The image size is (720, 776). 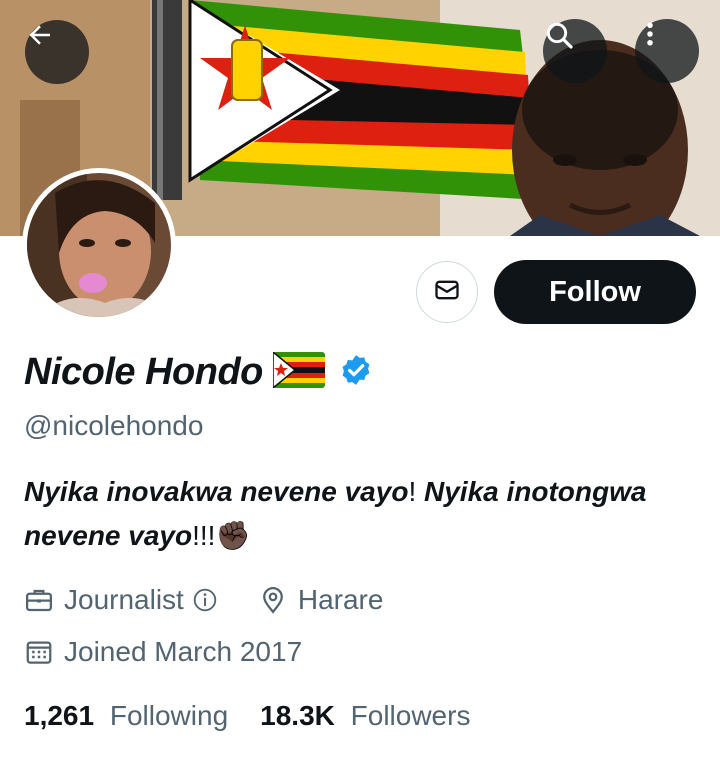 I want to click on bio-text-part4: !!!, so click(x=204, y=535).